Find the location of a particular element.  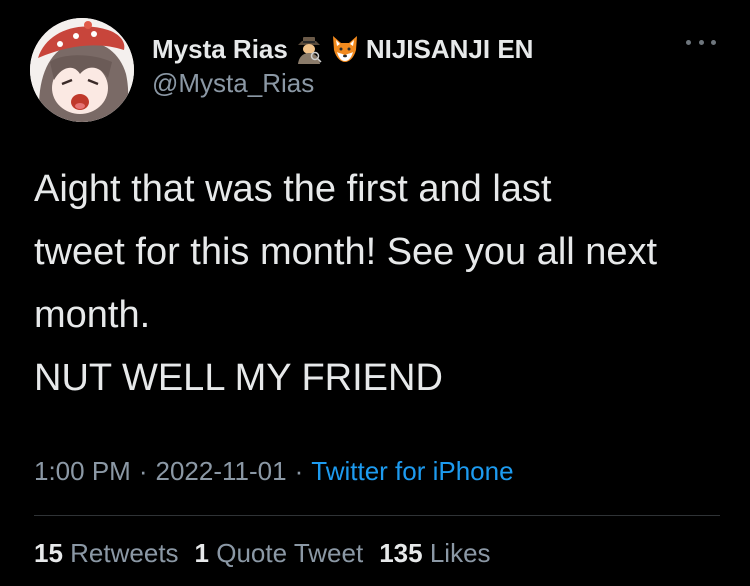

detective-icon is located at coordinates (309, 49).